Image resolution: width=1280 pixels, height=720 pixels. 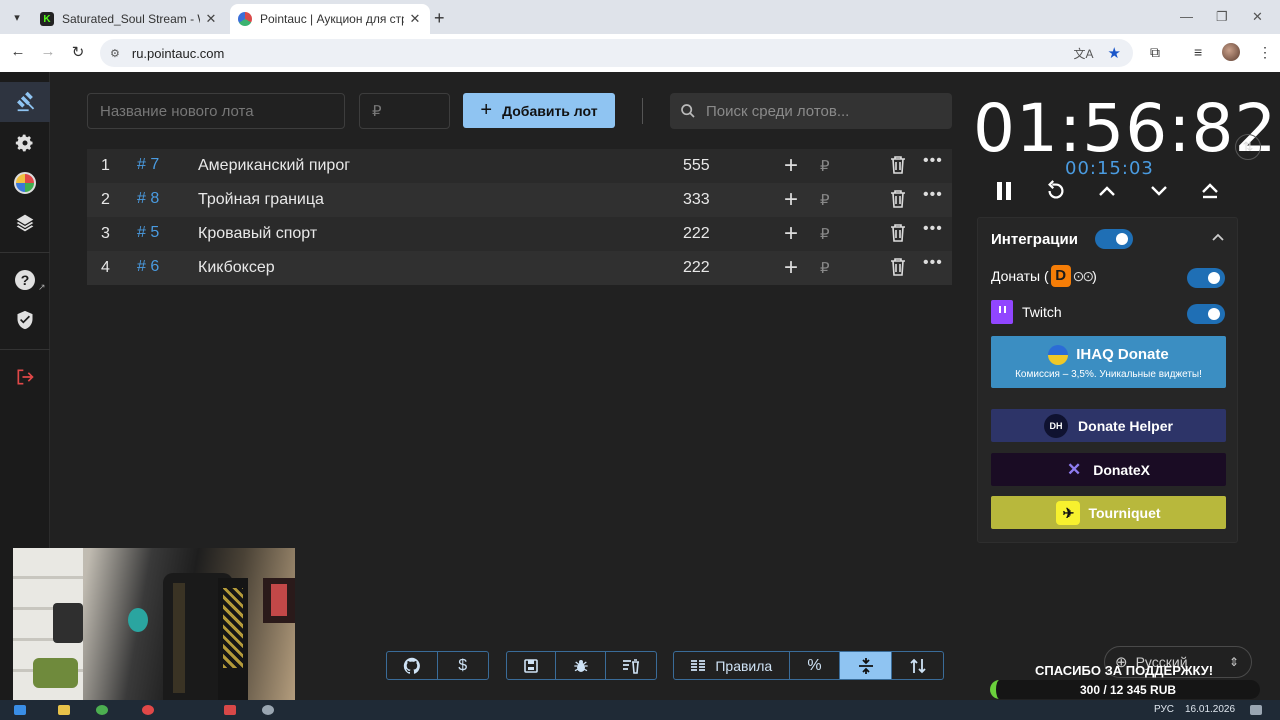 What do you see at coordinates (178, 53) in the screenshot?
I see `url-text: ru.pointauc.com` at bounding box center [178, 53].